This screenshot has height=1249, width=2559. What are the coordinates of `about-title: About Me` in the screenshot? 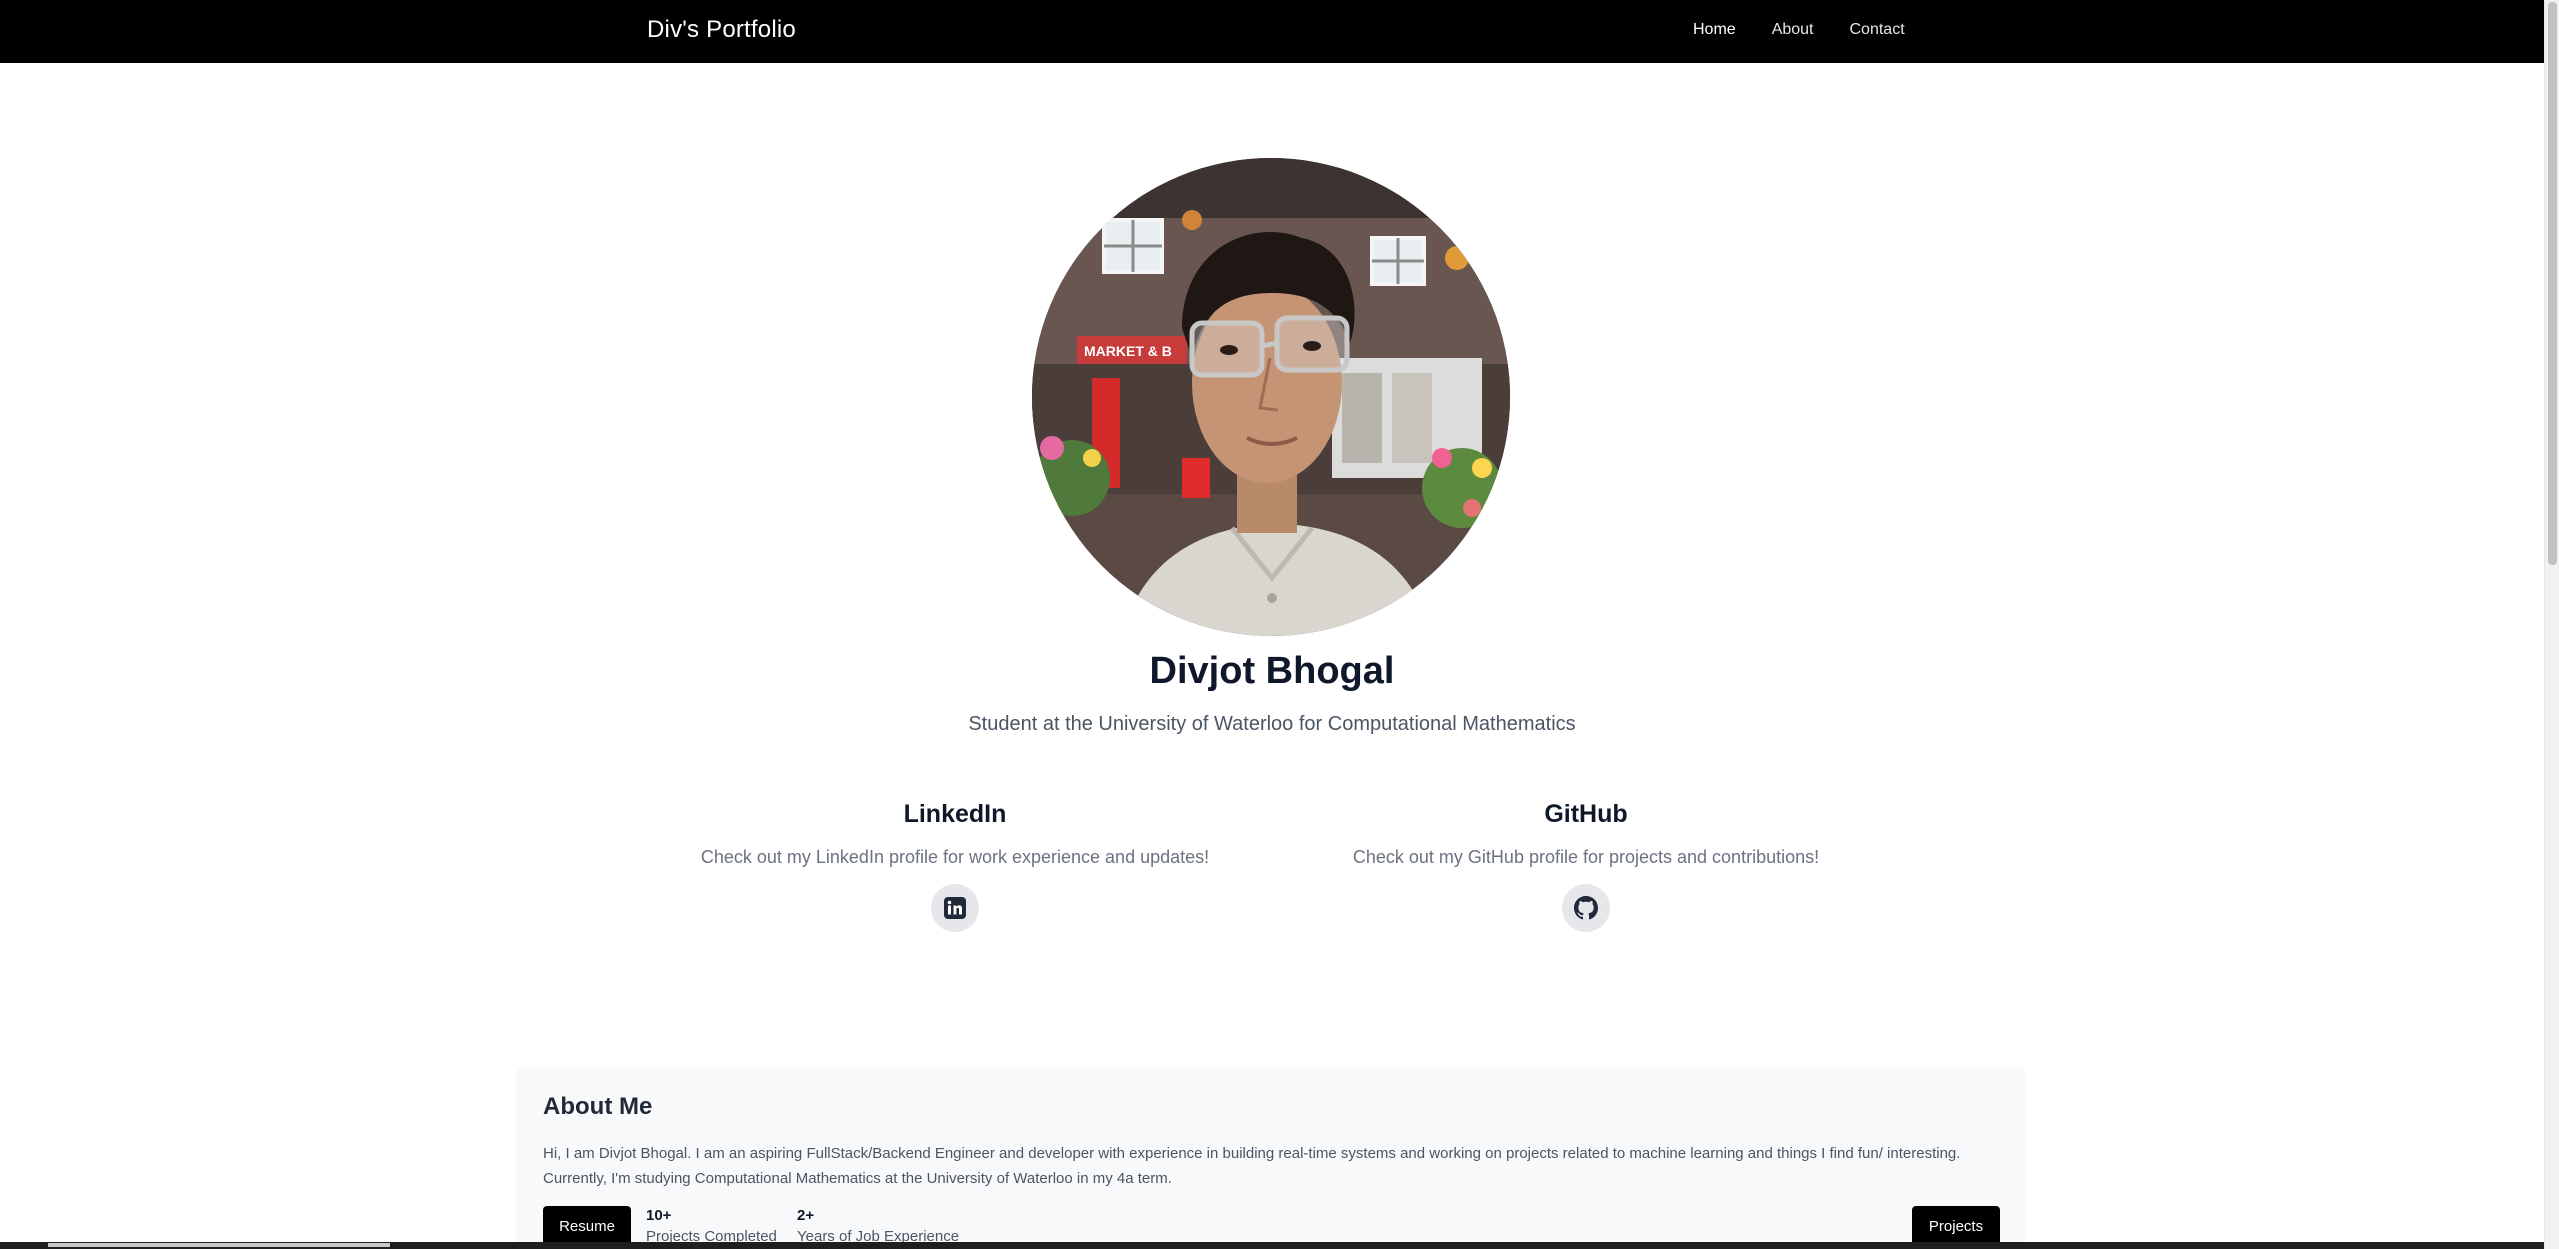 It's located at (598, 1106).